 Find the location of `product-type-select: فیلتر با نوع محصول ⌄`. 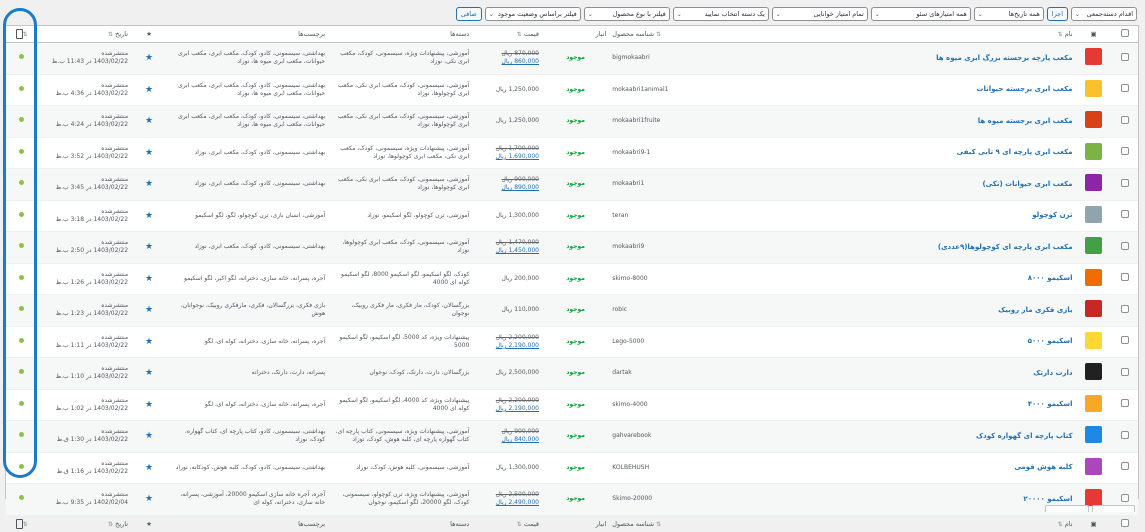

product-type-select: فیلتر با نوع محصول ⌄ is located at coordinates (626, 14).